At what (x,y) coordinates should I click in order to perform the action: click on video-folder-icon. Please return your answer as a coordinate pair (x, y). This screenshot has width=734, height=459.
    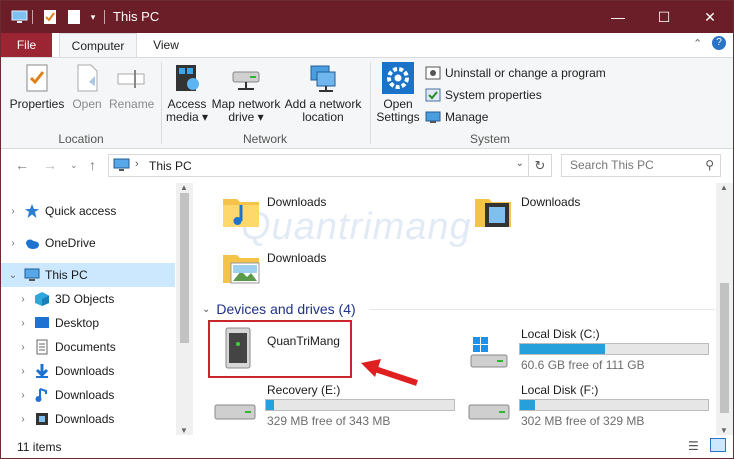
    Looking at the image, I should click on (493, 211).